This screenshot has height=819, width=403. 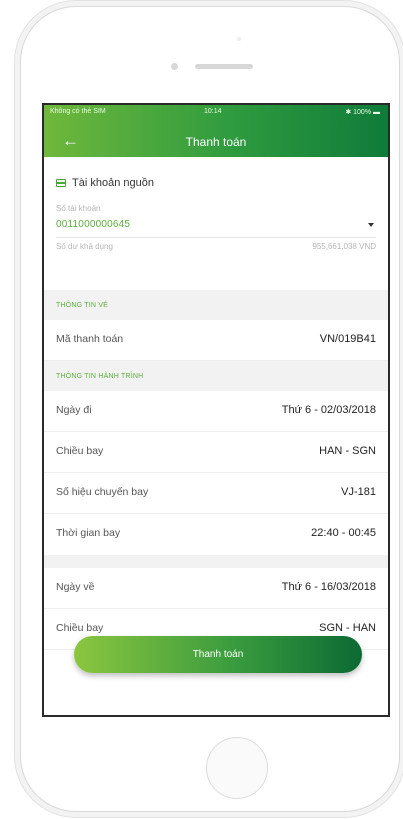 I want to click on ticket-section-heading: THÔNG TIN VÉ, so click(x=82, y=305).